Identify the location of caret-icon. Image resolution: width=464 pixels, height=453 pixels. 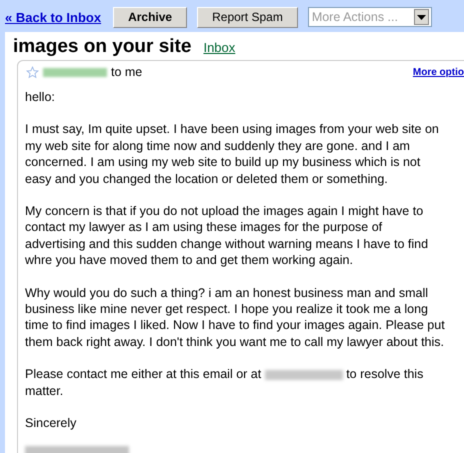
(421, 17).